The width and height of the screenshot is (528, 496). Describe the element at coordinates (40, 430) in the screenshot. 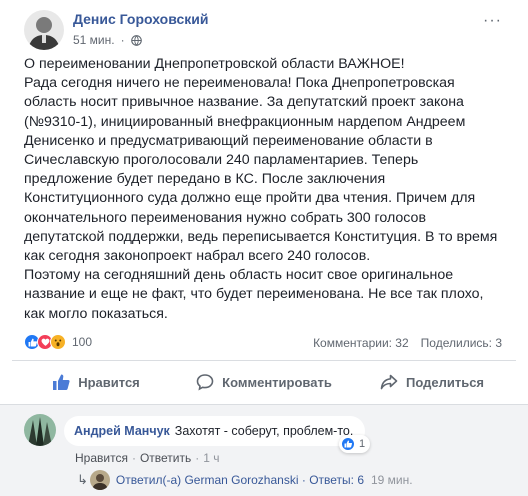

I see `commenter-avatar` at that location.